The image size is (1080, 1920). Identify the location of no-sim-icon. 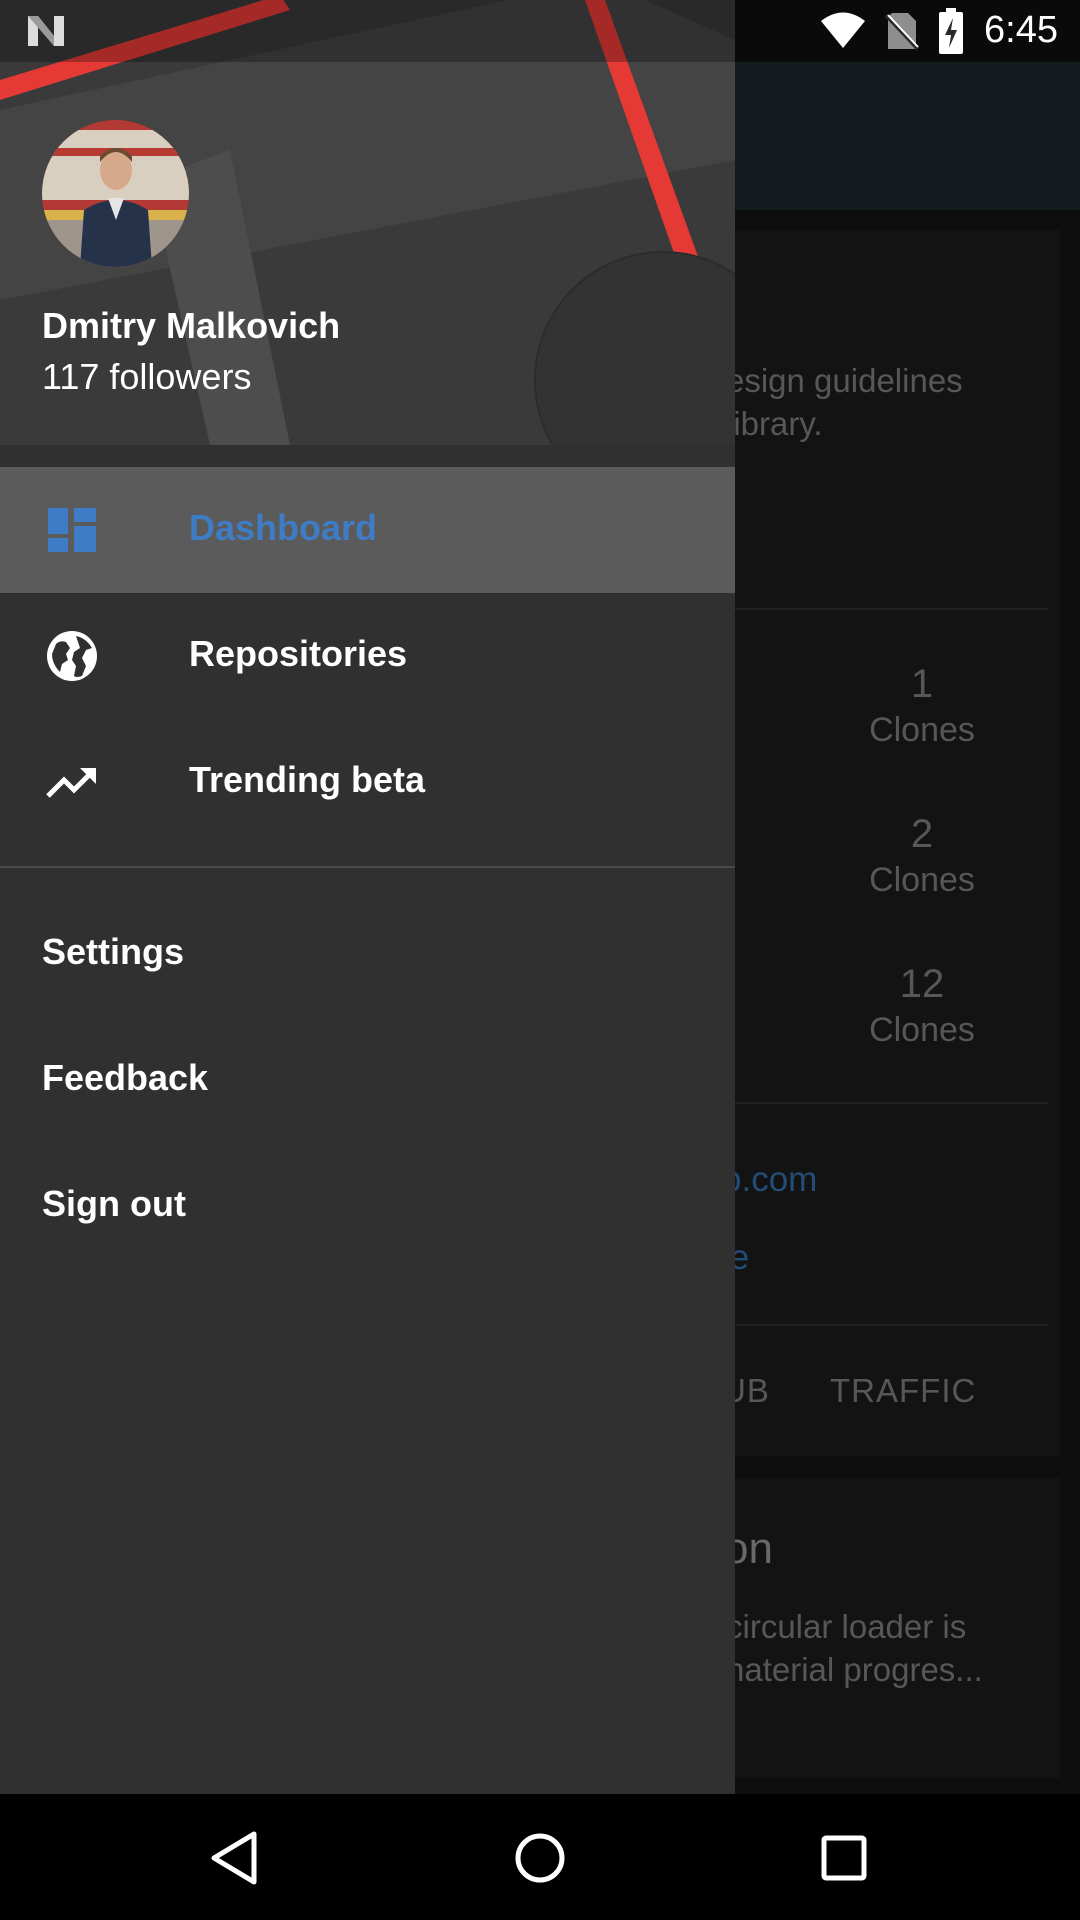
(902, 32).